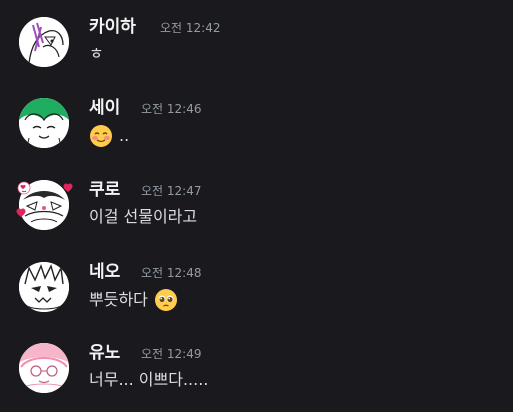 The width and height of the screenshot is (513, 412). I want to click on kaiha-avatar-icon, so click(44, 42).